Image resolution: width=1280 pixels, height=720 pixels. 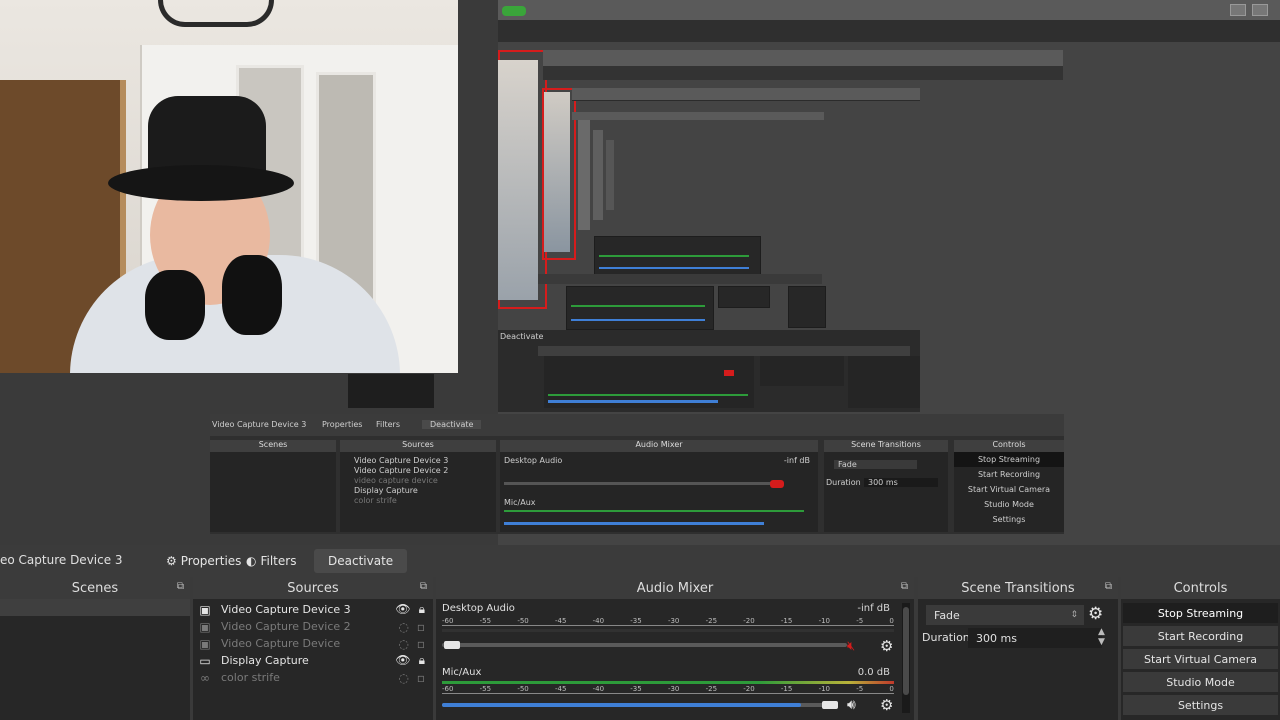 What do you see at coordinates (313, 677) in the screenshot?
I see `source-item: ∞ color strife ◌ ▫` at bounding box center [313, 677].